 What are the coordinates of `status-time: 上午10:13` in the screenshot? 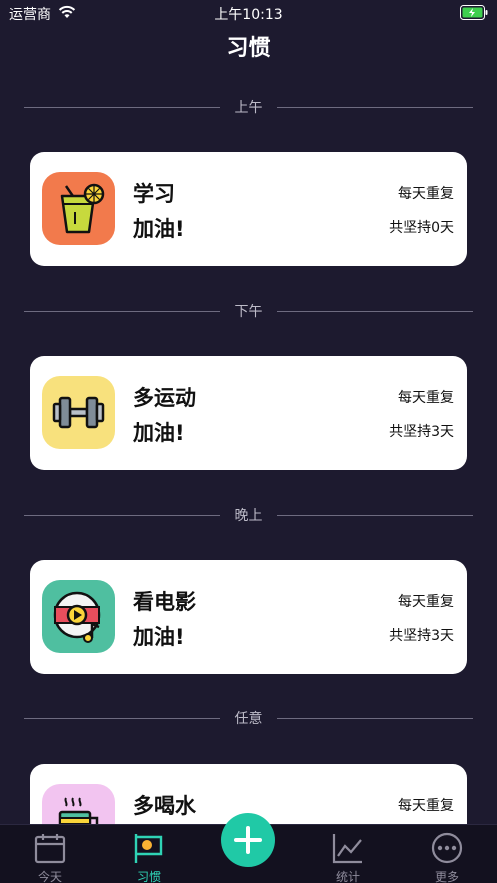 It's located at (248, 15).